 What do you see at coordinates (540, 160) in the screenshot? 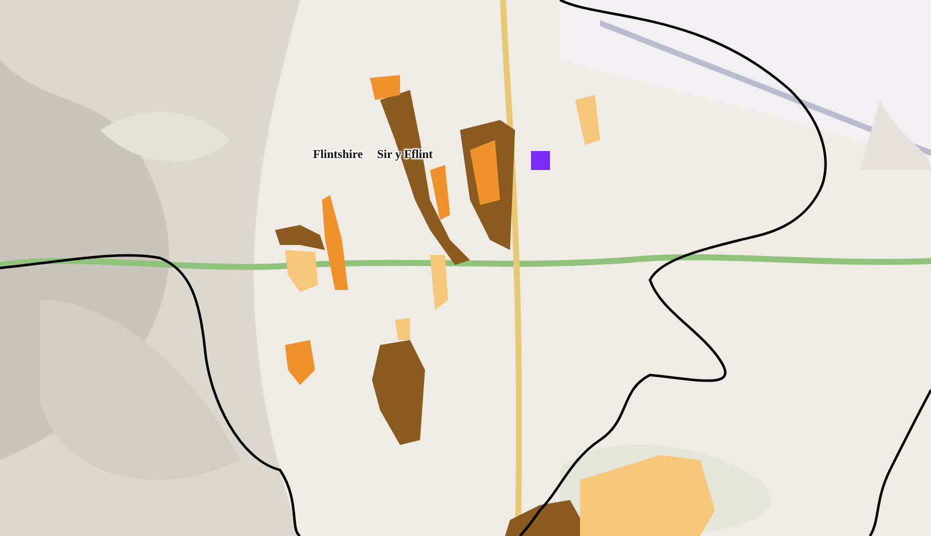
I see `square-marker-icon` at bounding box center [540, 160].